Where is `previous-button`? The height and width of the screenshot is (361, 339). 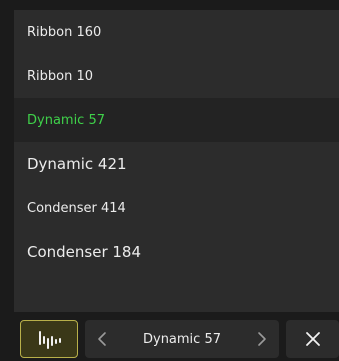
previous-button is located at coordinates (102, 339).